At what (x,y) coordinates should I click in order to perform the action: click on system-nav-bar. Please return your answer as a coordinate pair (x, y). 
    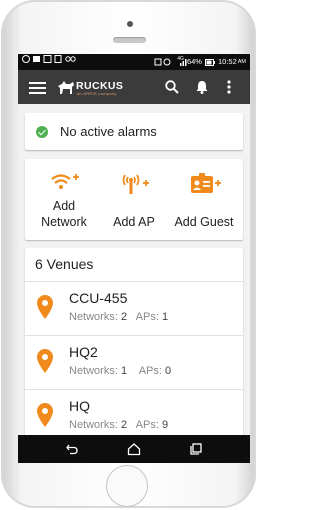
    Looking at the image, I should click on (134, 449).